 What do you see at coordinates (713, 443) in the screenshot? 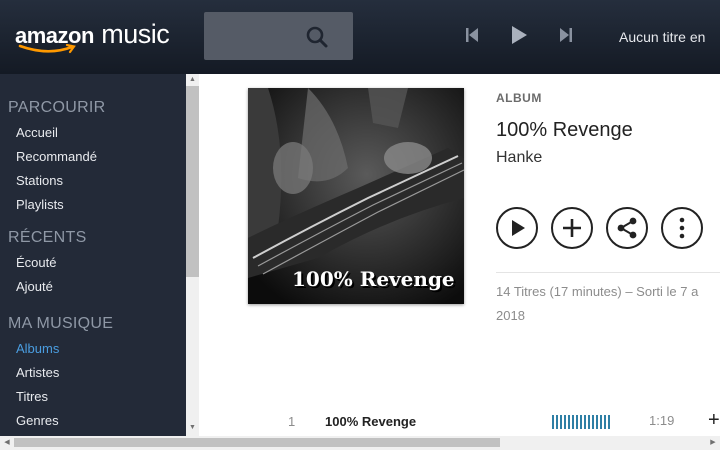
I see `scroll-right-arrow-icon: ▶` at bounding box center [713, 443].